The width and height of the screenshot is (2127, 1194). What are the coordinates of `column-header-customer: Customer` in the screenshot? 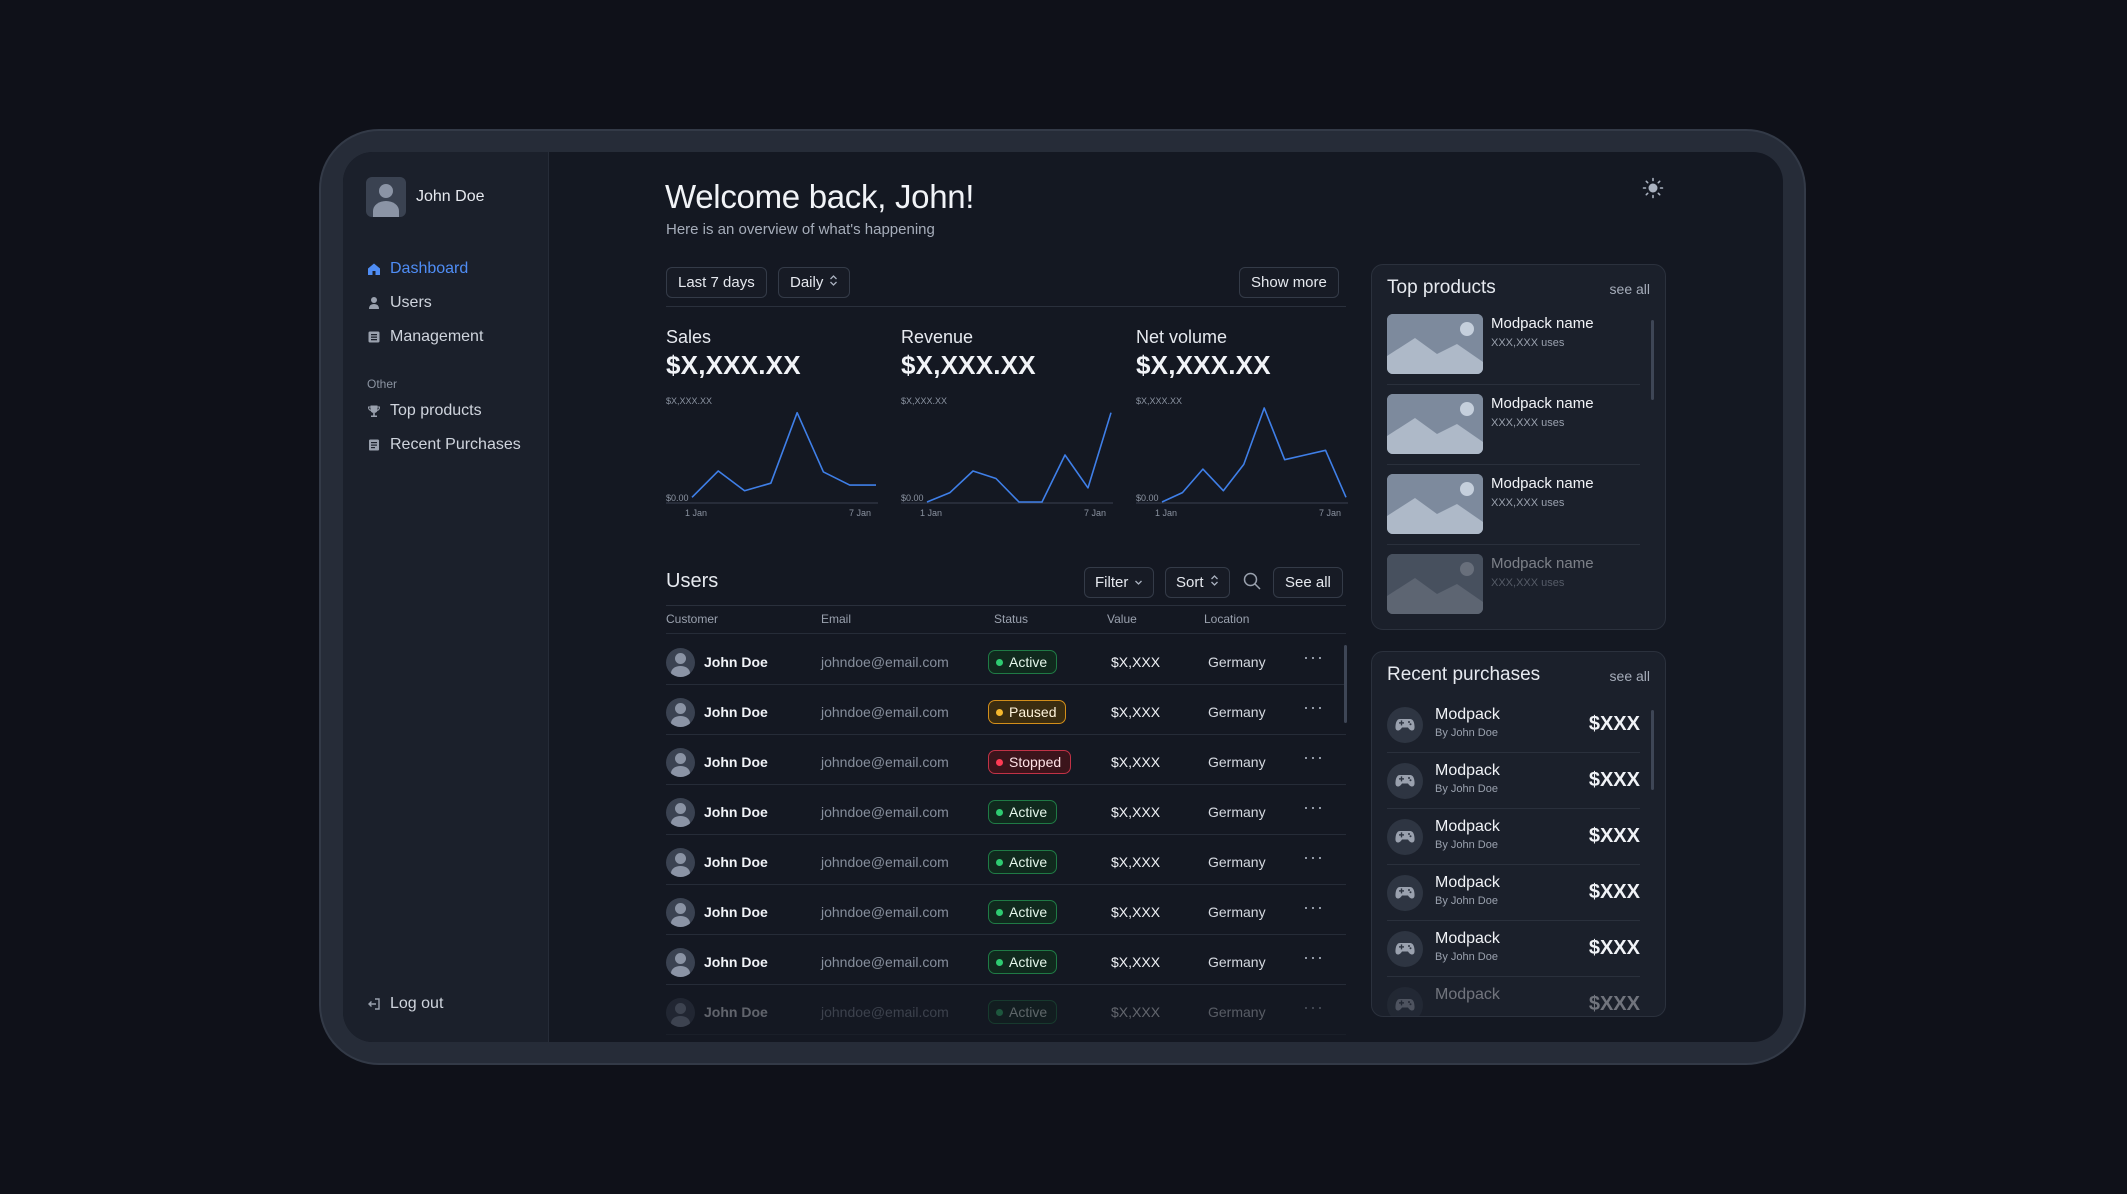 It's located at (692, 619).